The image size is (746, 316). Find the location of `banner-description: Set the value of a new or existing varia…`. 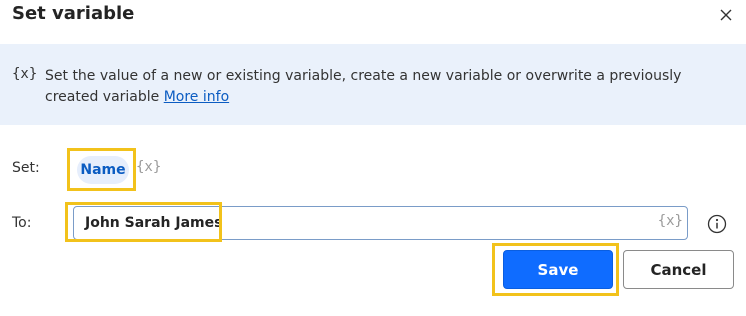

banner-description: Set the value of a new or existing varia… is located at coordinates (385, 87).